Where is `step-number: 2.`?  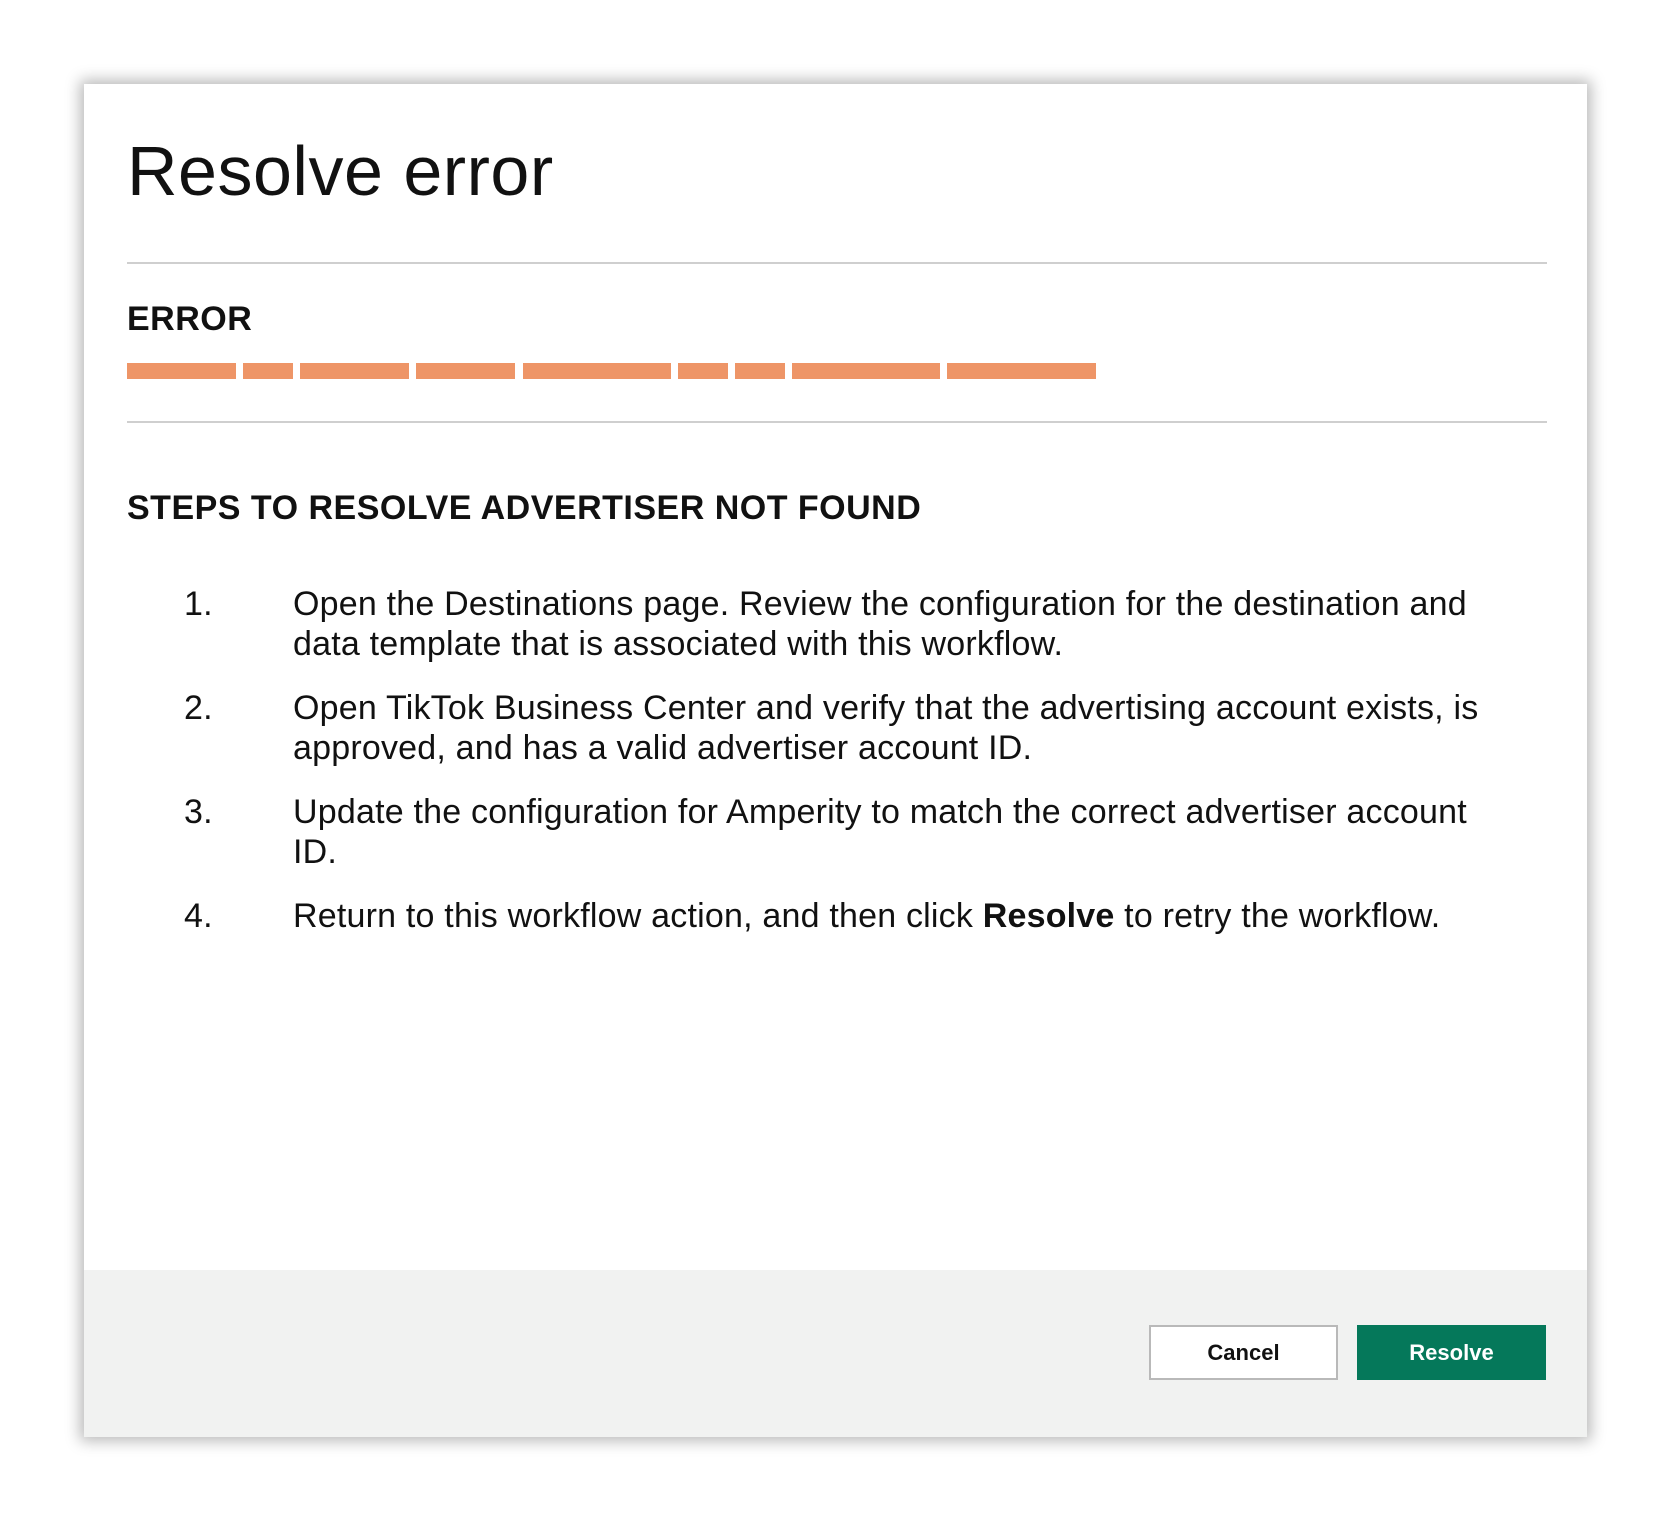
step-number: 2. is located at coordinates (198, 708).